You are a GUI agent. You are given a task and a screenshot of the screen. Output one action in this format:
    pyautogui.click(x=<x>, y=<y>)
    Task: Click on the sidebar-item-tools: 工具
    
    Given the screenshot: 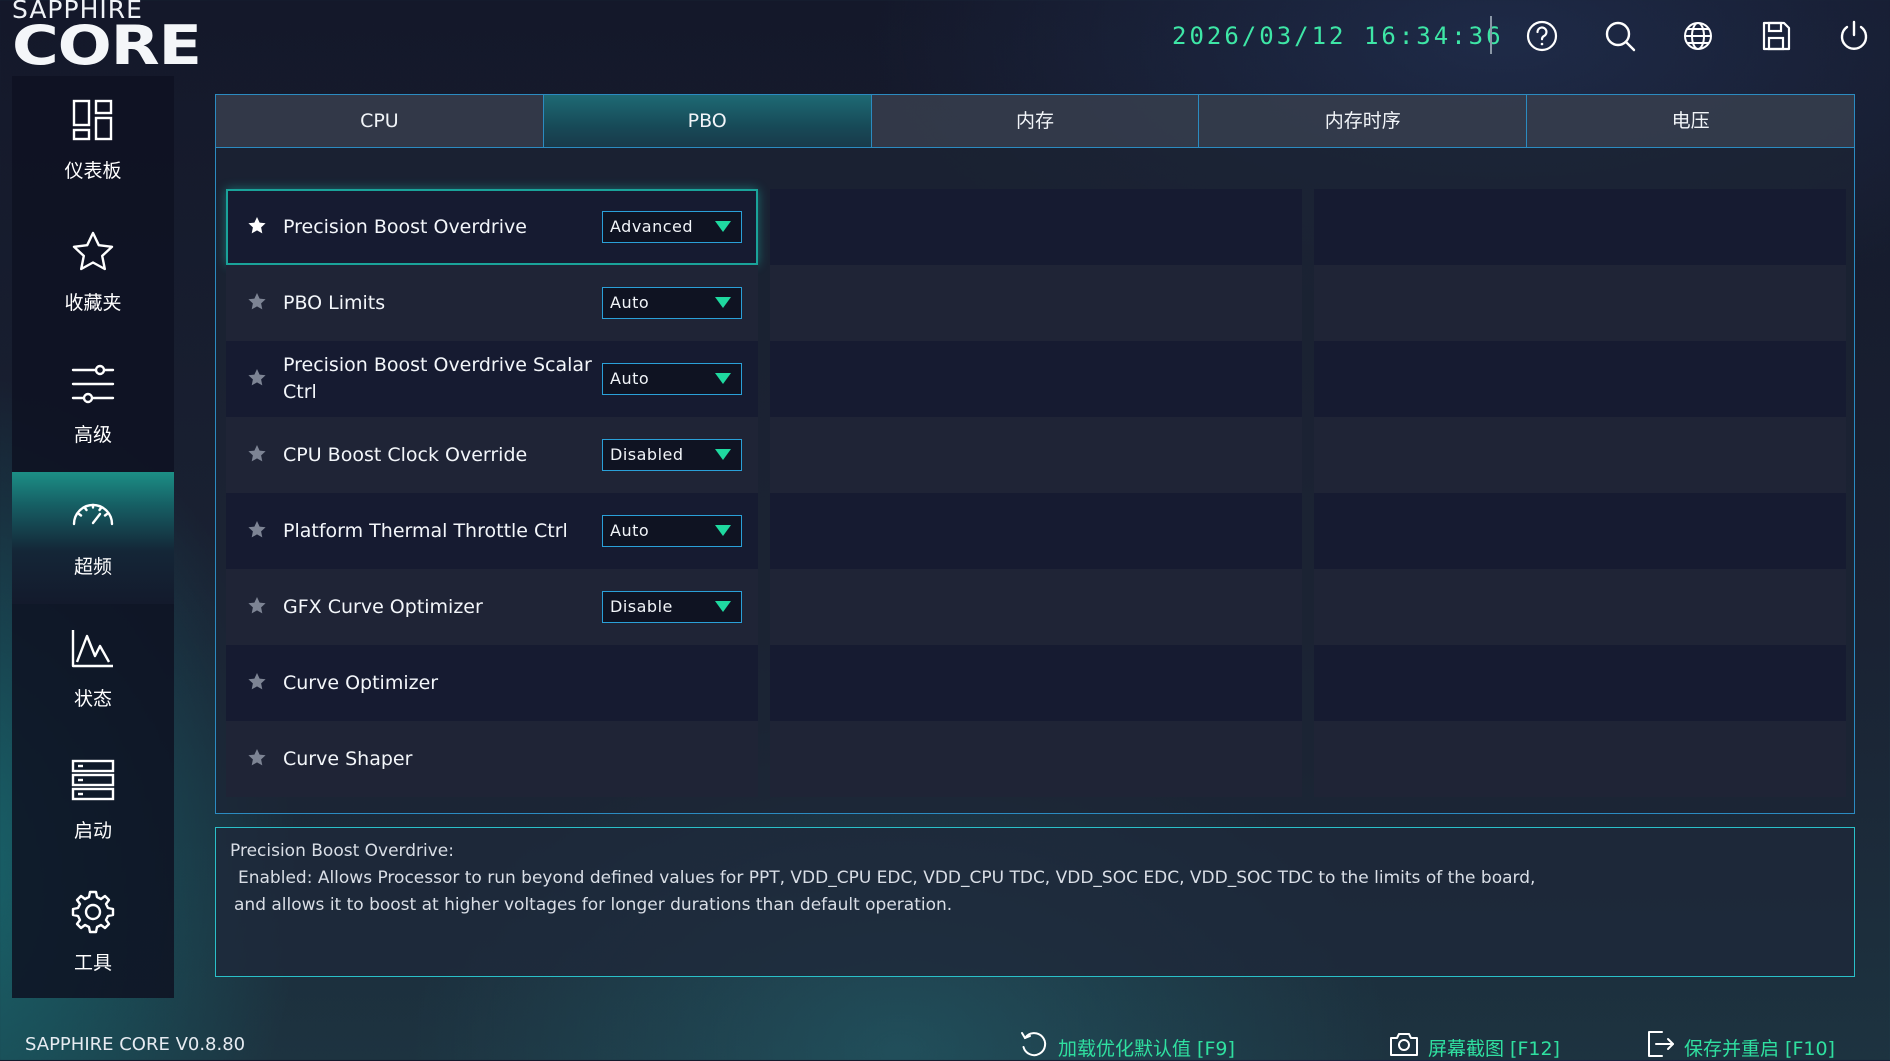 What is the action you would take?
    pyautogui.click(x=93, y=934)
    